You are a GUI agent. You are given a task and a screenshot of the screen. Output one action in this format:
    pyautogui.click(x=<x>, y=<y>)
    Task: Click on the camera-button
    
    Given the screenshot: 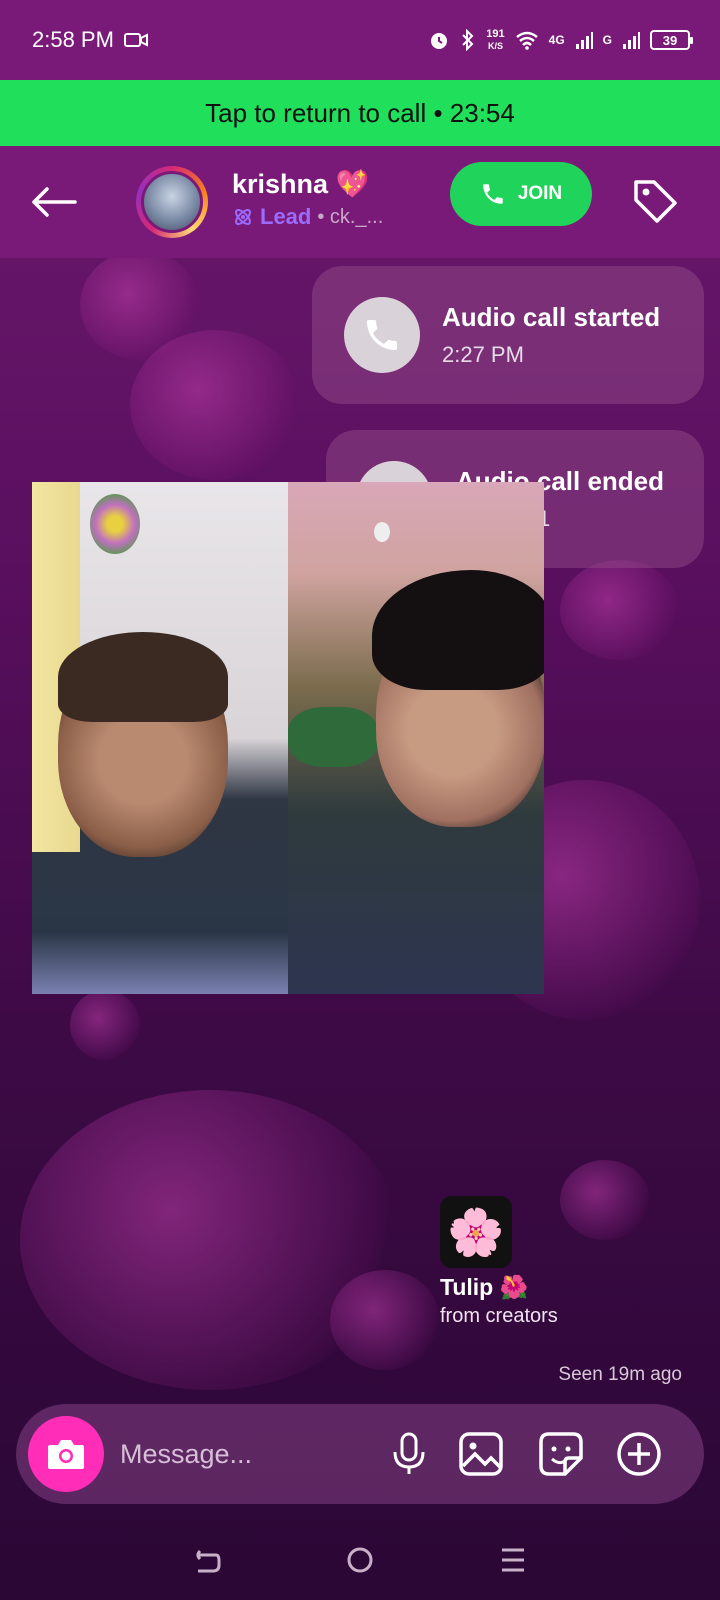 What is the action you would take?
    pyautogui.click(x=66, y=1454)
    